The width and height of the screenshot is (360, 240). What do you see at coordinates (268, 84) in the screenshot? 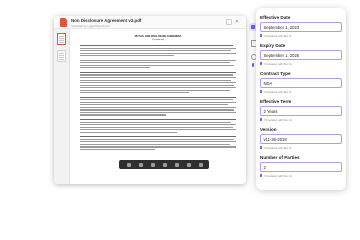
I see `field-value: NDA` at bounding box center [268, 84].